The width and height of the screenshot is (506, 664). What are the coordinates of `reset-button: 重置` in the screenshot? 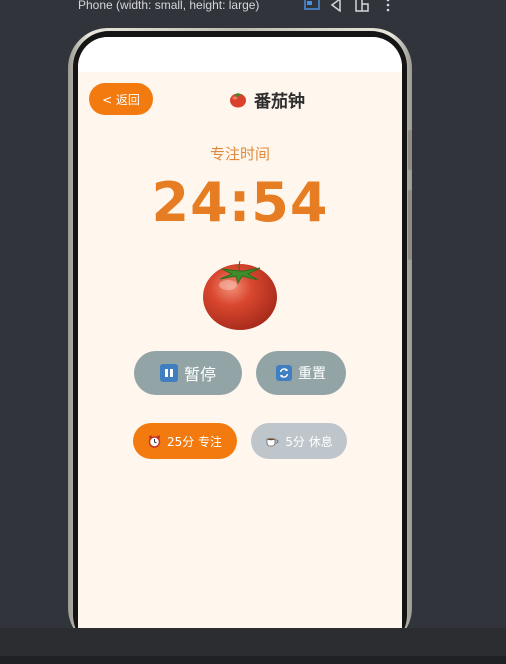 It's located at (301, 373).